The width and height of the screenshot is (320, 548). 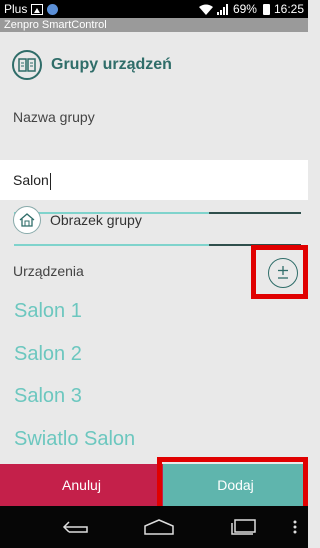 What do you see at coordinates (54, 117) in the screenshot?
I see `group-name-label: Nazwa grupy` at bounding box center [54, 117].